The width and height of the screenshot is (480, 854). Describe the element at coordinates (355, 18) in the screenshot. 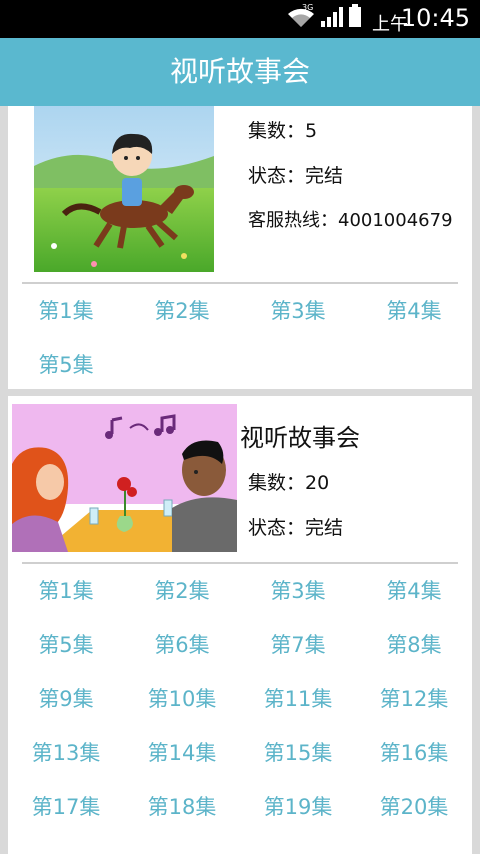

I see `battery-icon` at that location.